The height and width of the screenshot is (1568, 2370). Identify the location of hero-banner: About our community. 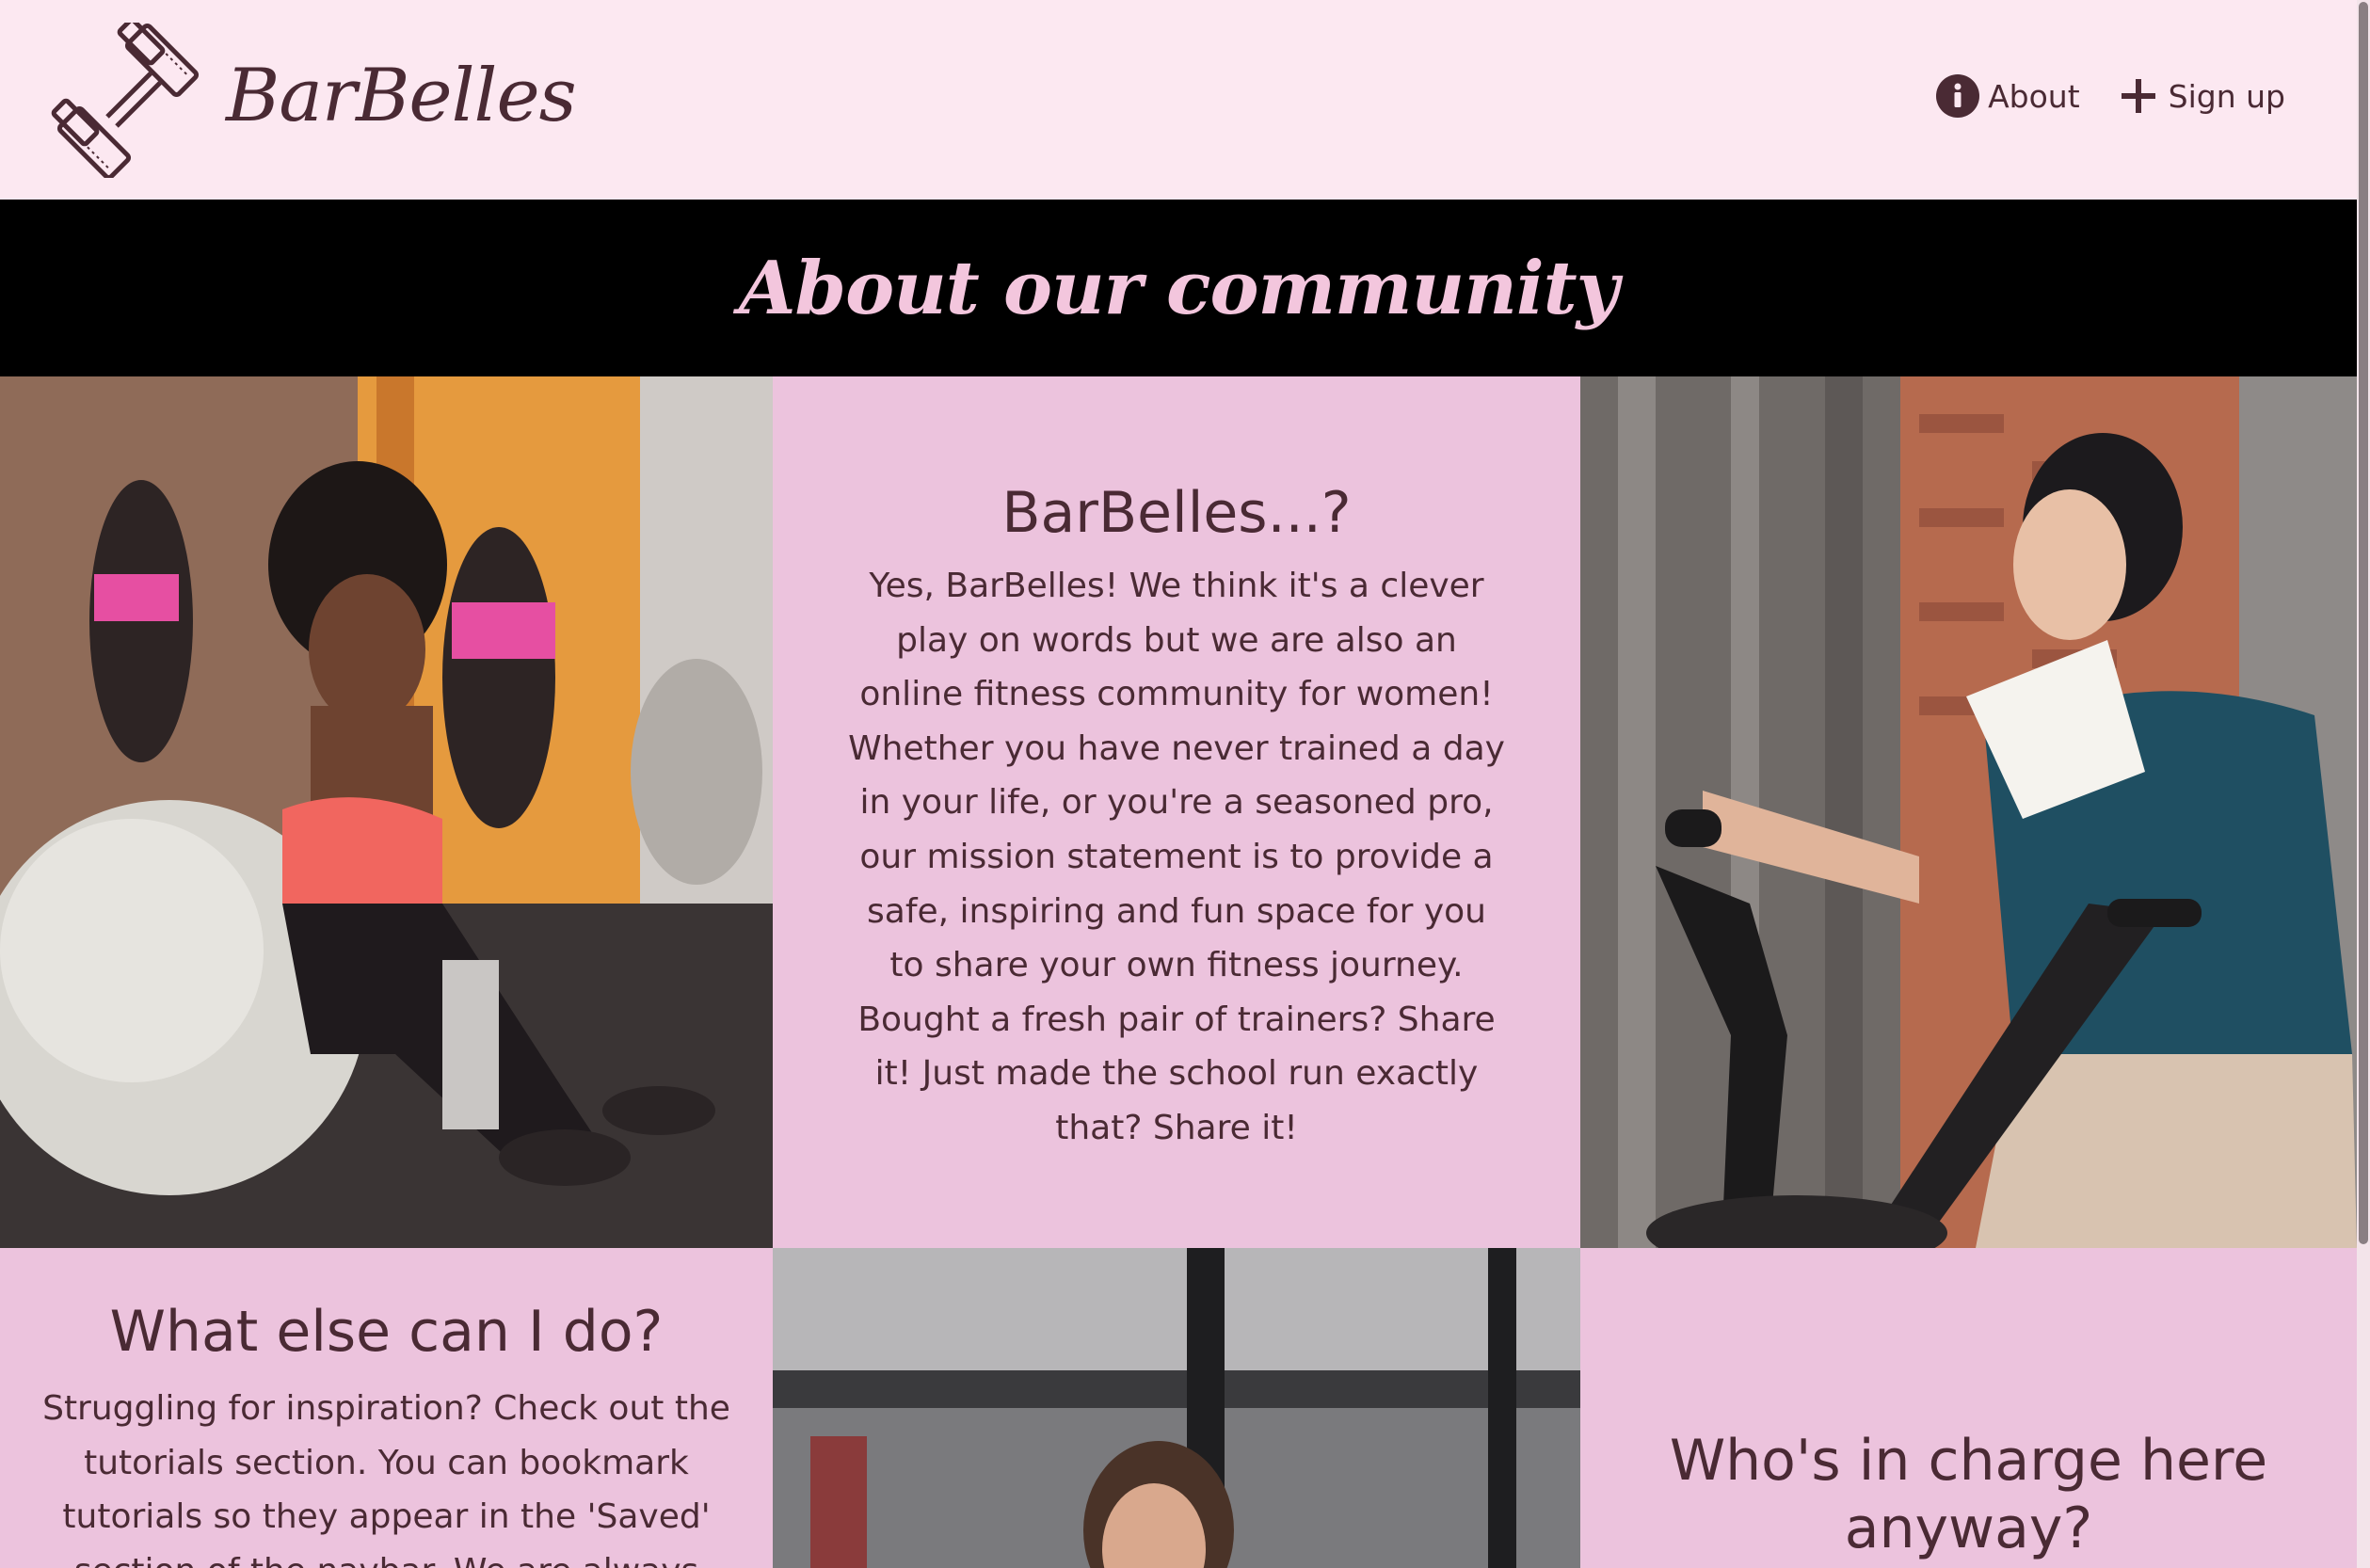
(1178, 288).